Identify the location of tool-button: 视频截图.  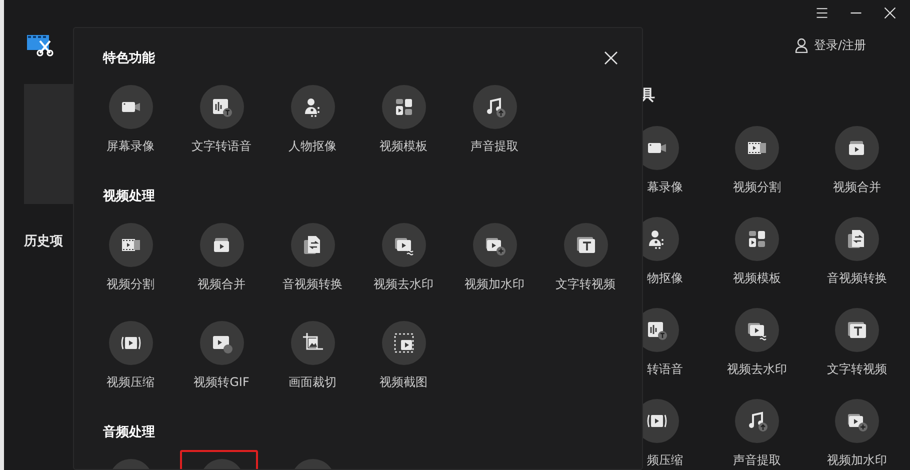
(403, 355).